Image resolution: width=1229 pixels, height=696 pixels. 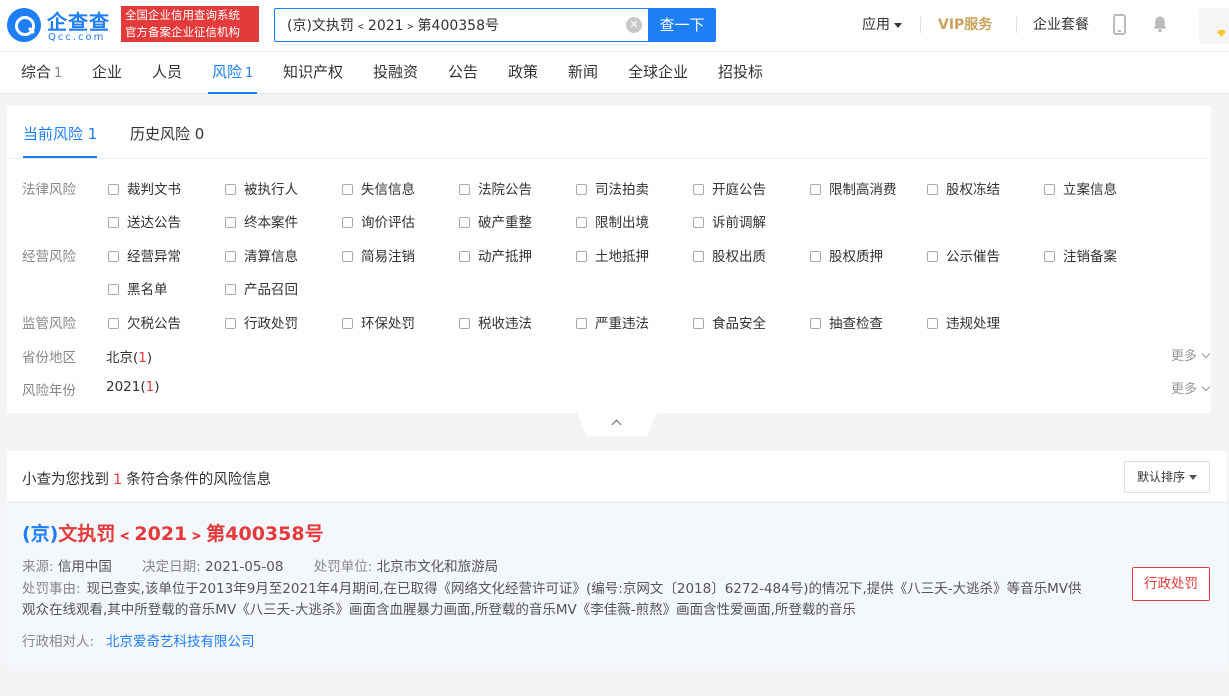 I want to click on filter-option: 抽查检查, so click(x=846, y=322).